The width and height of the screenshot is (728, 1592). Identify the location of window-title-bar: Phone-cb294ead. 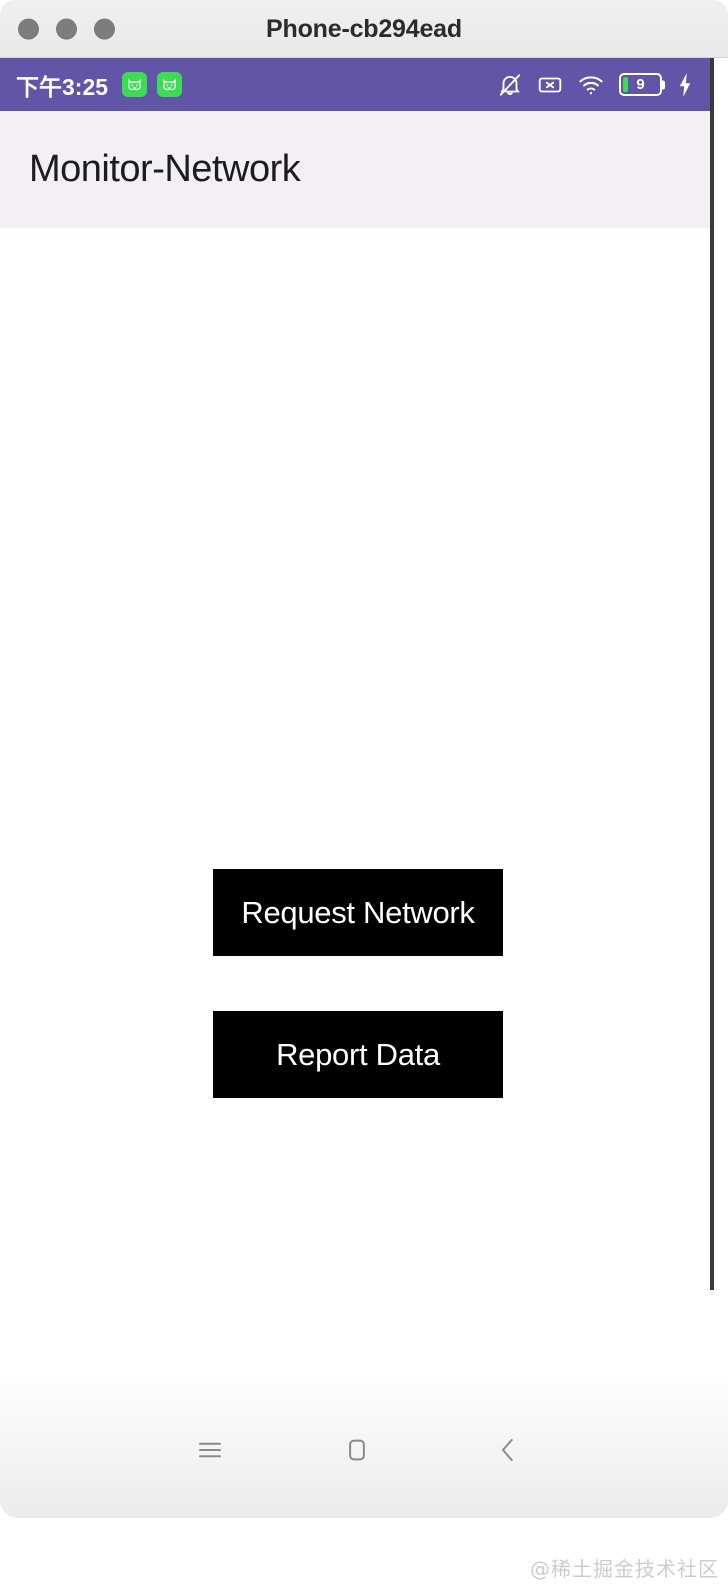
(364, 29).